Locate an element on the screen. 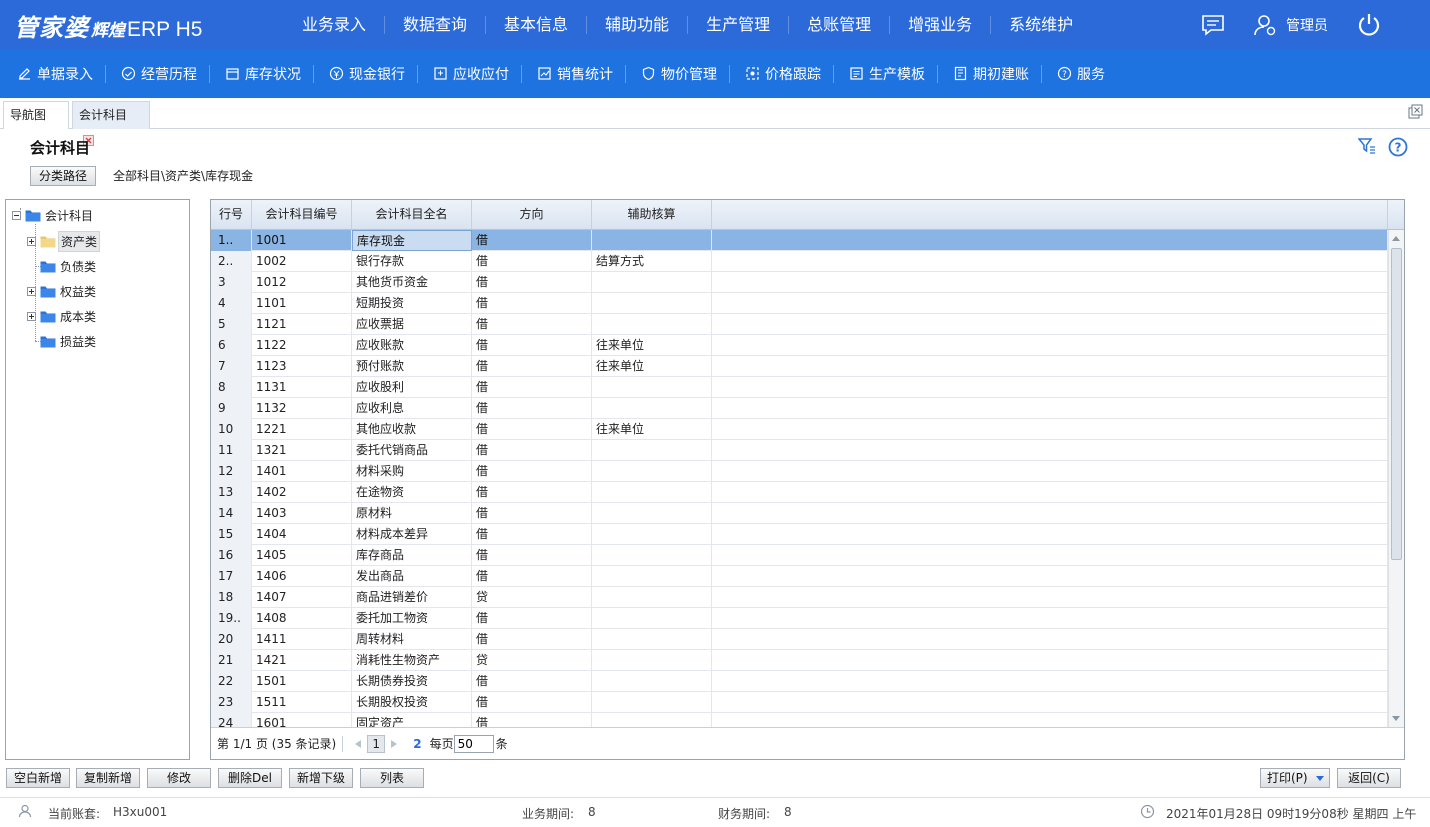  main-nav-item: 总账管理 is located at coordinates (840, 24).